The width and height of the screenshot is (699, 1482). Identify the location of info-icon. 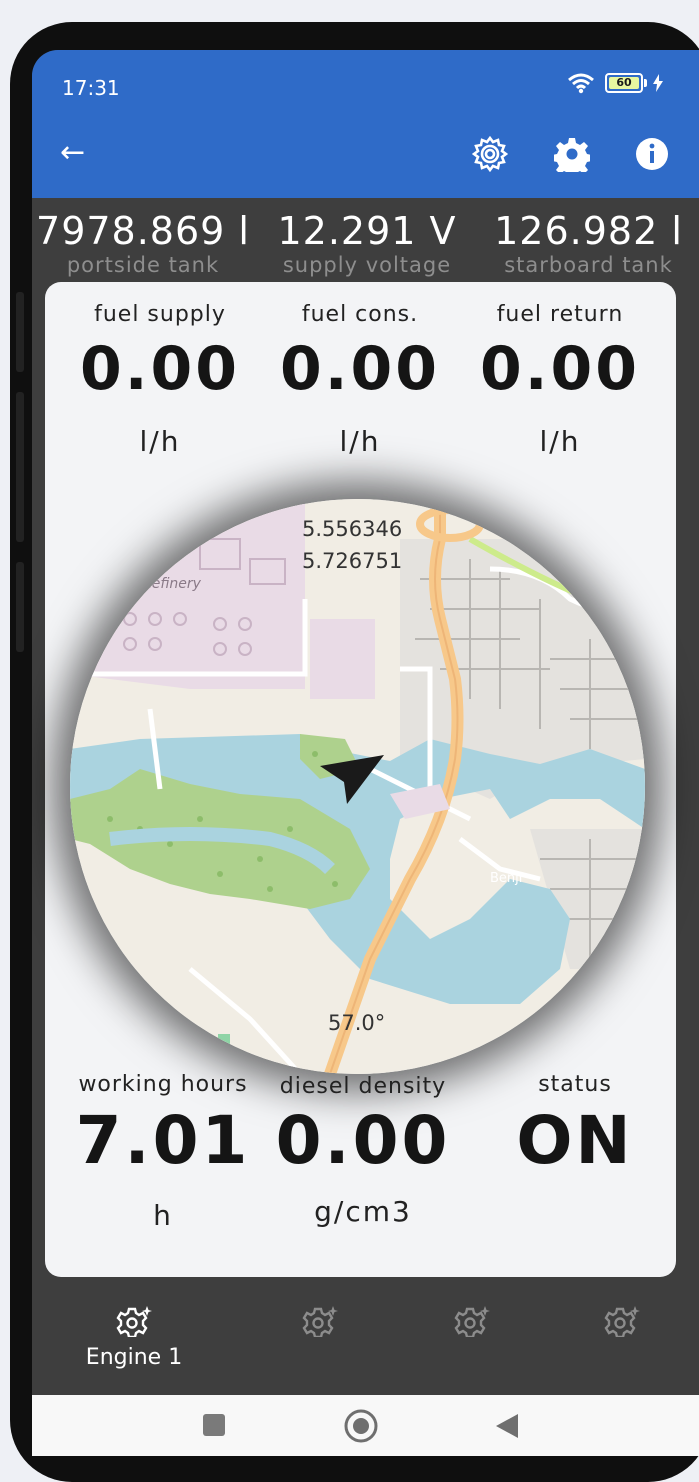
(652, 154).